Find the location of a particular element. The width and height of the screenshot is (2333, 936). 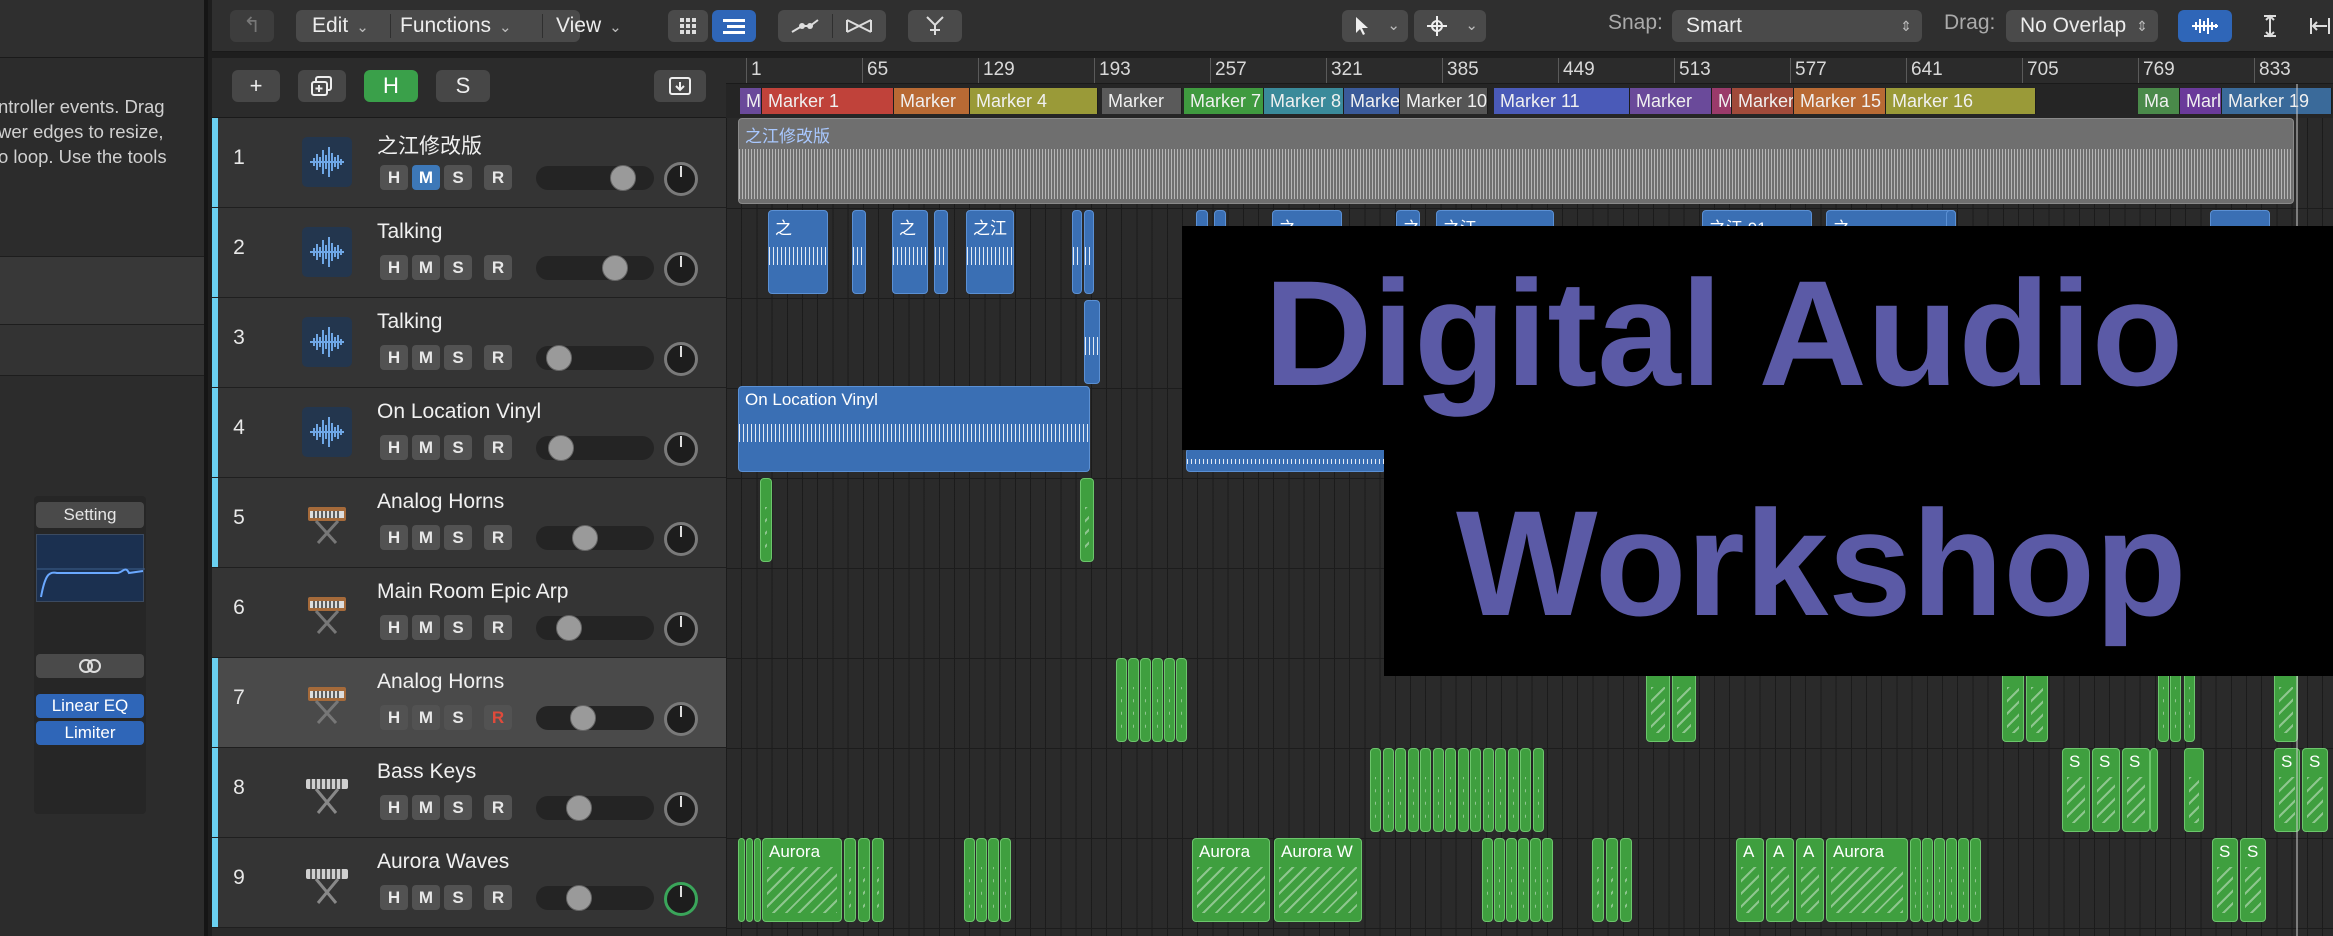

keyboard-icon is located at coordinates (327, 882).